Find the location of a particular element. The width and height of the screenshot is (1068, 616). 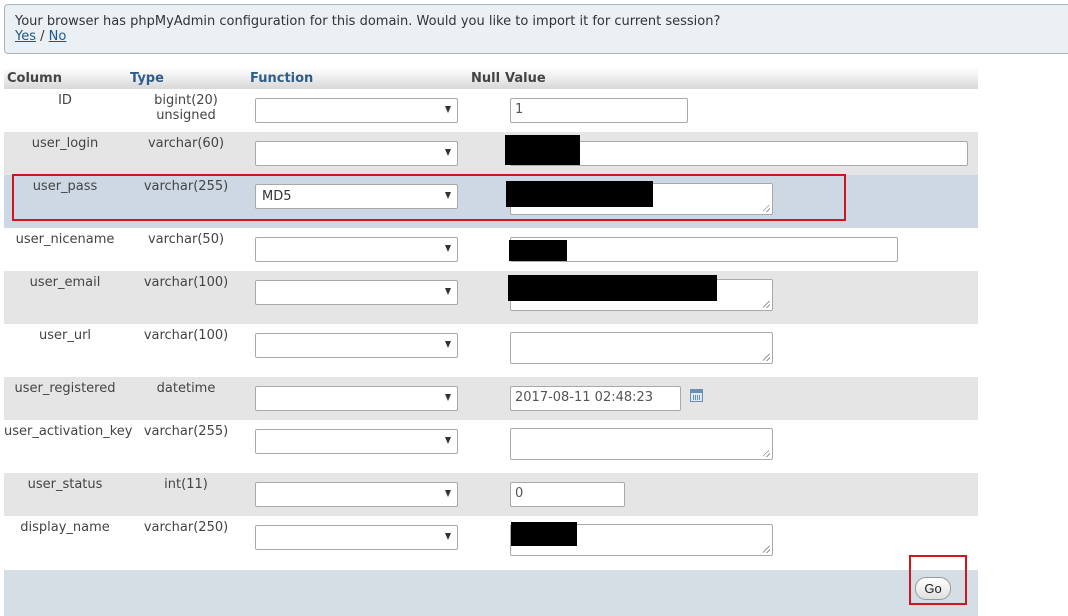

header-function: Function is located at coordinates (281, 78).